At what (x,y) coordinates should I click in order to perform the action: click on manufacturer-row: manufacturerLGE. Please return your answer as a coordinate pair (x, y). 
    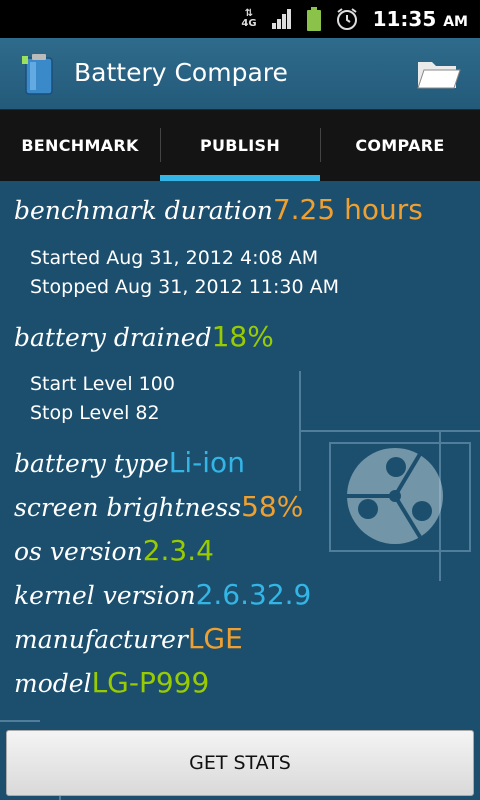
    Looking at the image, I should click on (128, 638).